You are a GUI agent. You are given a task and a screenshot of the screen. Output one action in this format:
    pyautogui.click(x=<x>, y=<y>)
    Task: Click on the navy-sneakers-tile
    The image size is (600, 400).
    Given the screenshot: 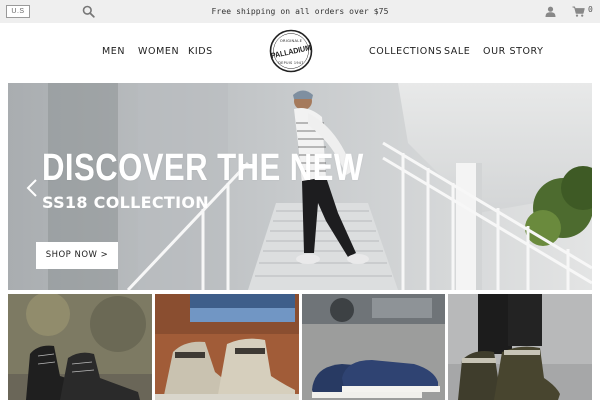 What is the action you would take?
    pyautogui.click(x=373, y=347)
    